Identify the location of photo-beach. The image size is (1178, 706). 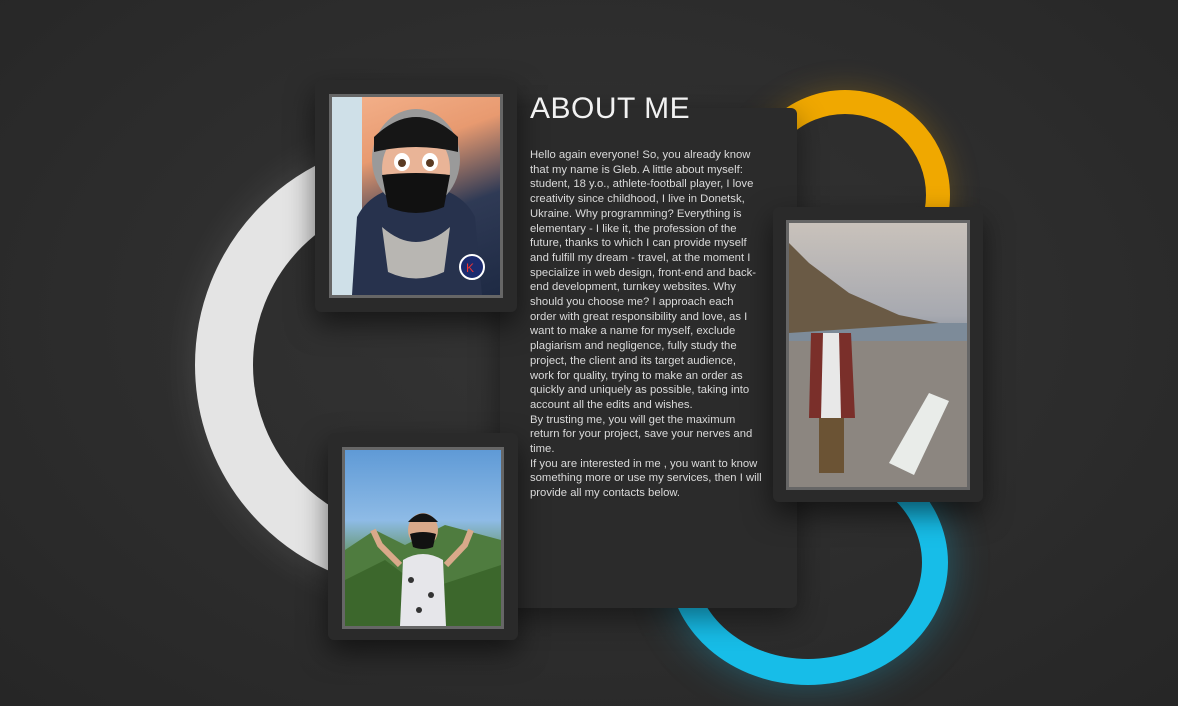
(878, 355).